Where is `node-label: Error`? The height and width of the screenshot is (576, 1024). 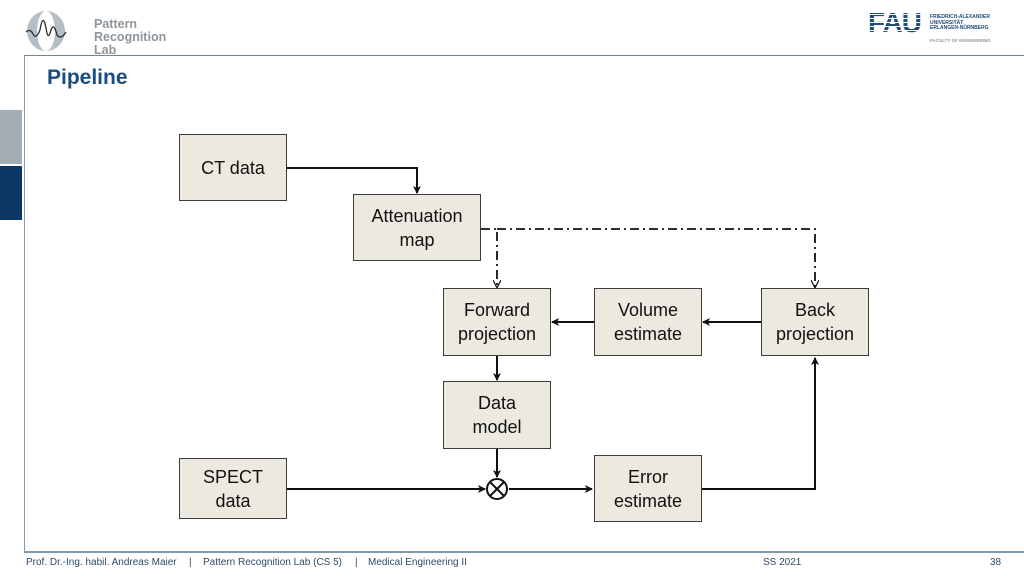 node-label: Error is located at coordinates (648, 476).